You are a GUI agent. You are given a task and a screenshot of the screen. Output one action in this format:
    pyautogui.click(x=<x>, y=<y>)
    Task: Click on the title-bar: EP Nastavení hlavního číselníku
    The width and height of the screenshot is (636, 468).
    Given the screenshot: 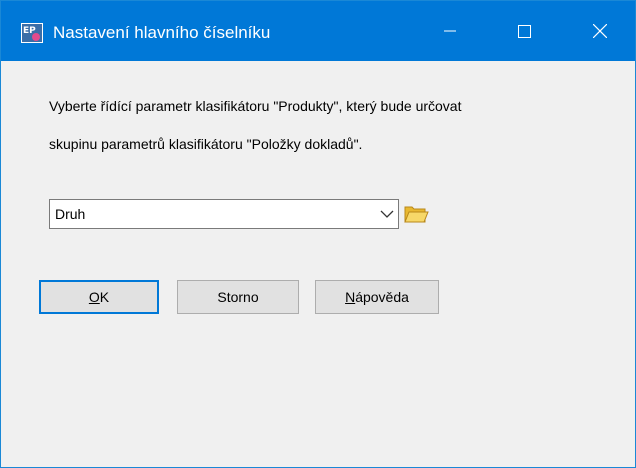 What is the action you would take?
    pyautogui.click(x=318, y=31)
    